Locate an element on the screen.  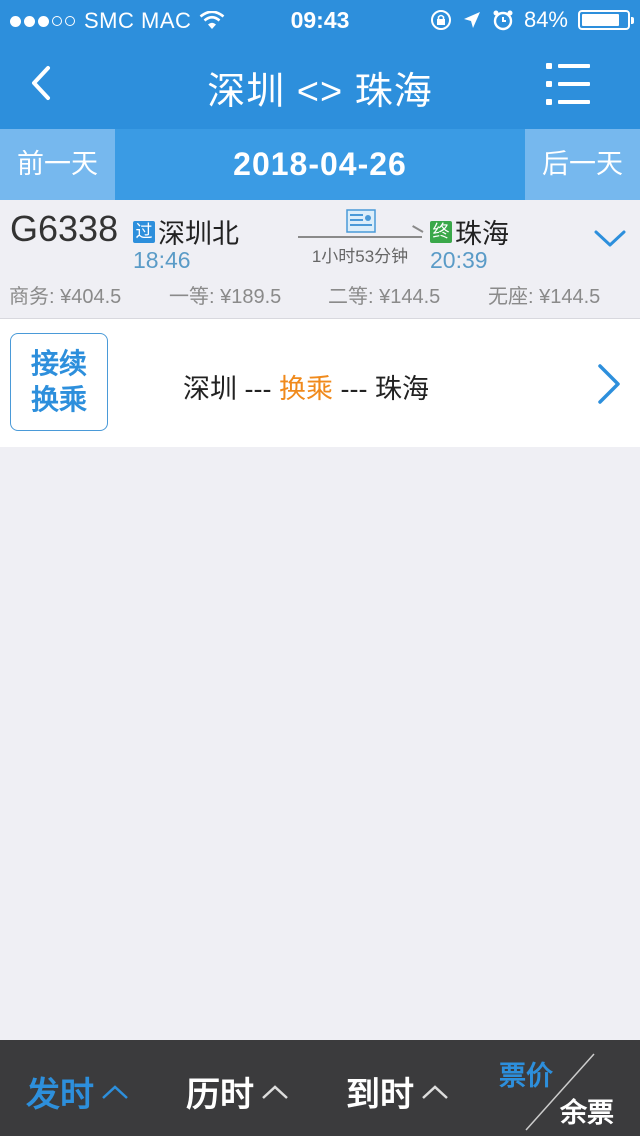
next-day-button: 后一天 is located at coordinates (582, 164).